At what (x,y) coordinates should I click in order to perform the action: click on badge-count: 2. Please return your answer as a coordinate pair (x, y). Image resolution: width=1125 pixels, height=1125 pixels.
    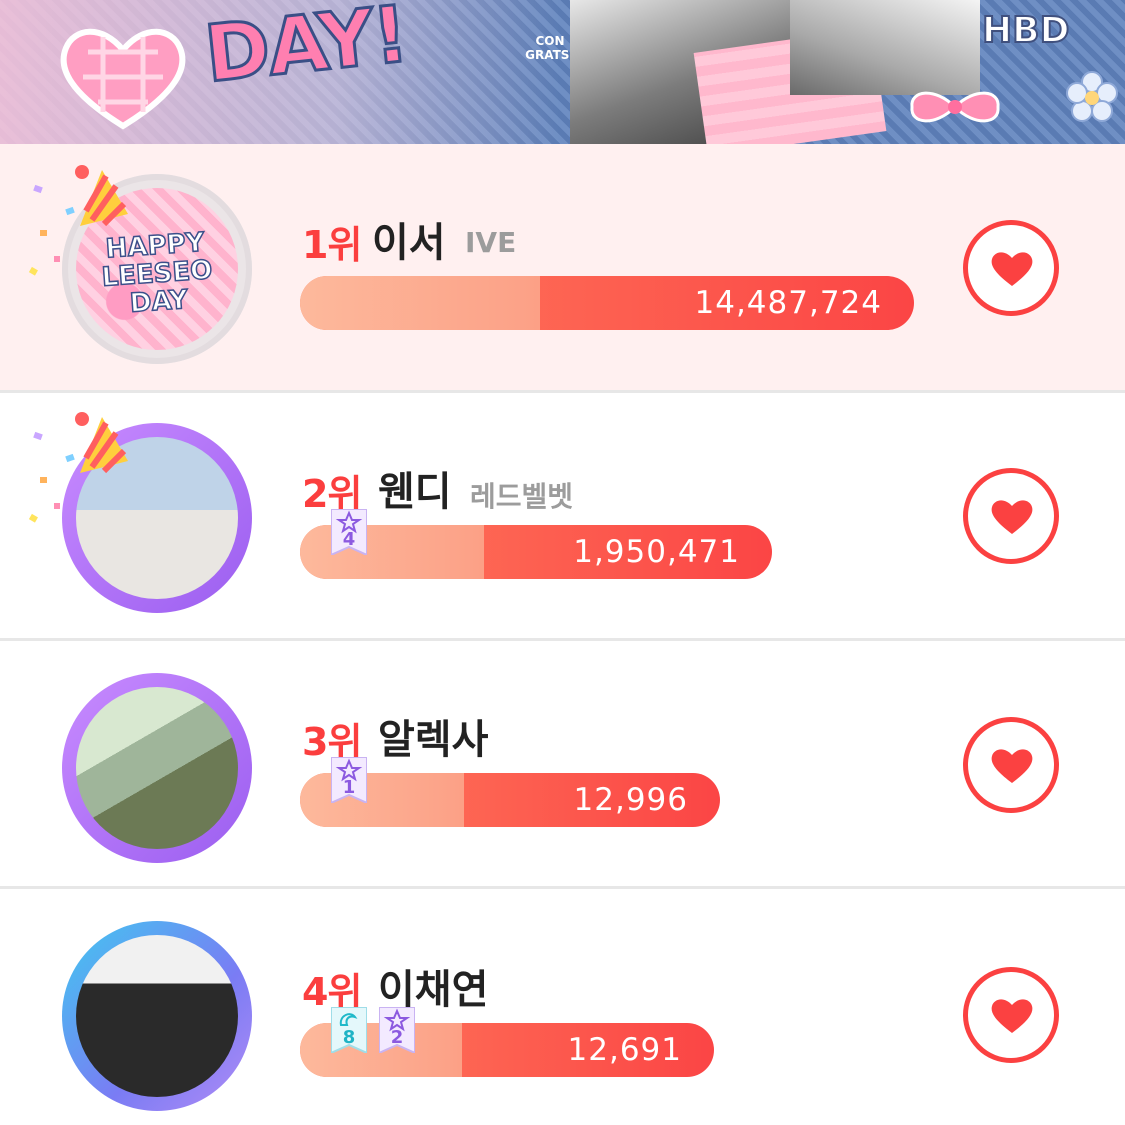
    Looking at the image, I should click on (397, 1037).